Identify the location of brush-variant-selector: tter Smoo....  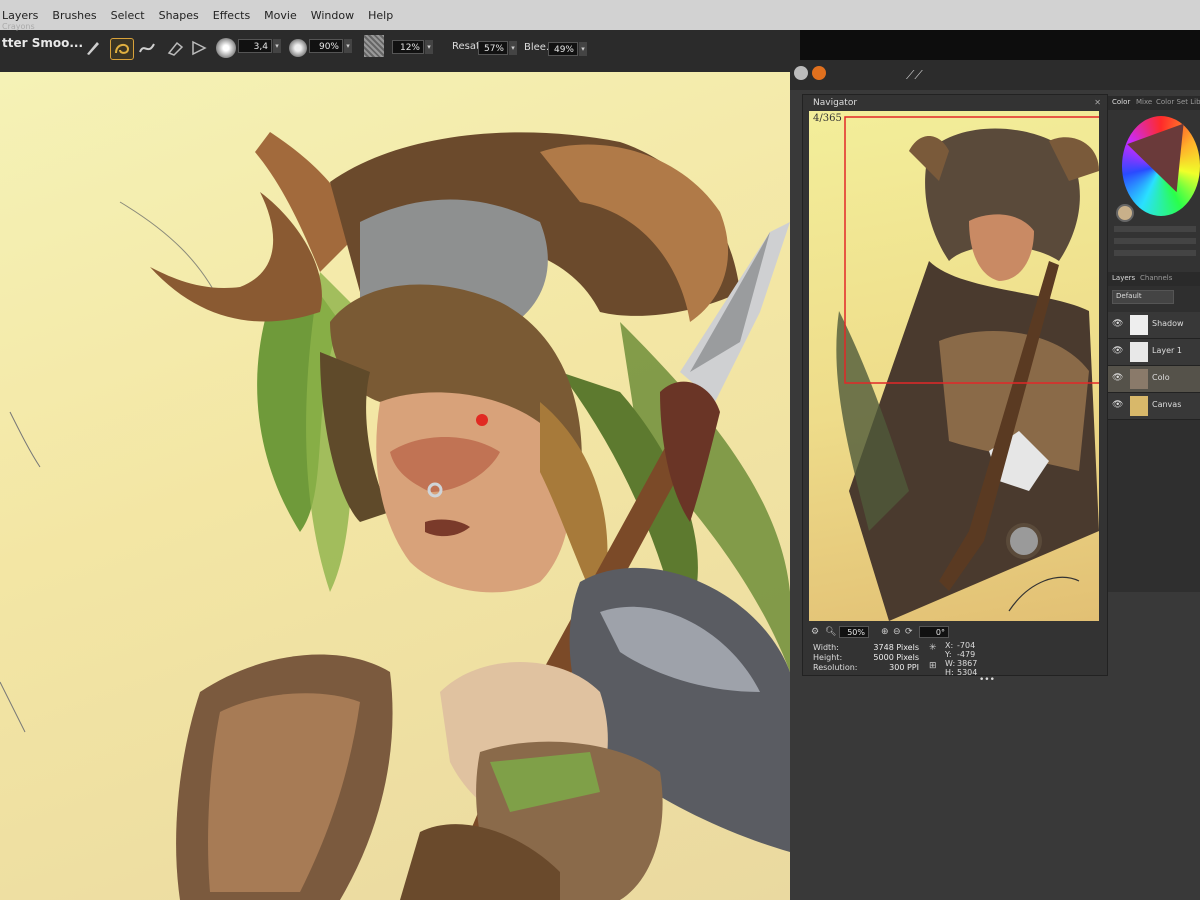
(42, 43).